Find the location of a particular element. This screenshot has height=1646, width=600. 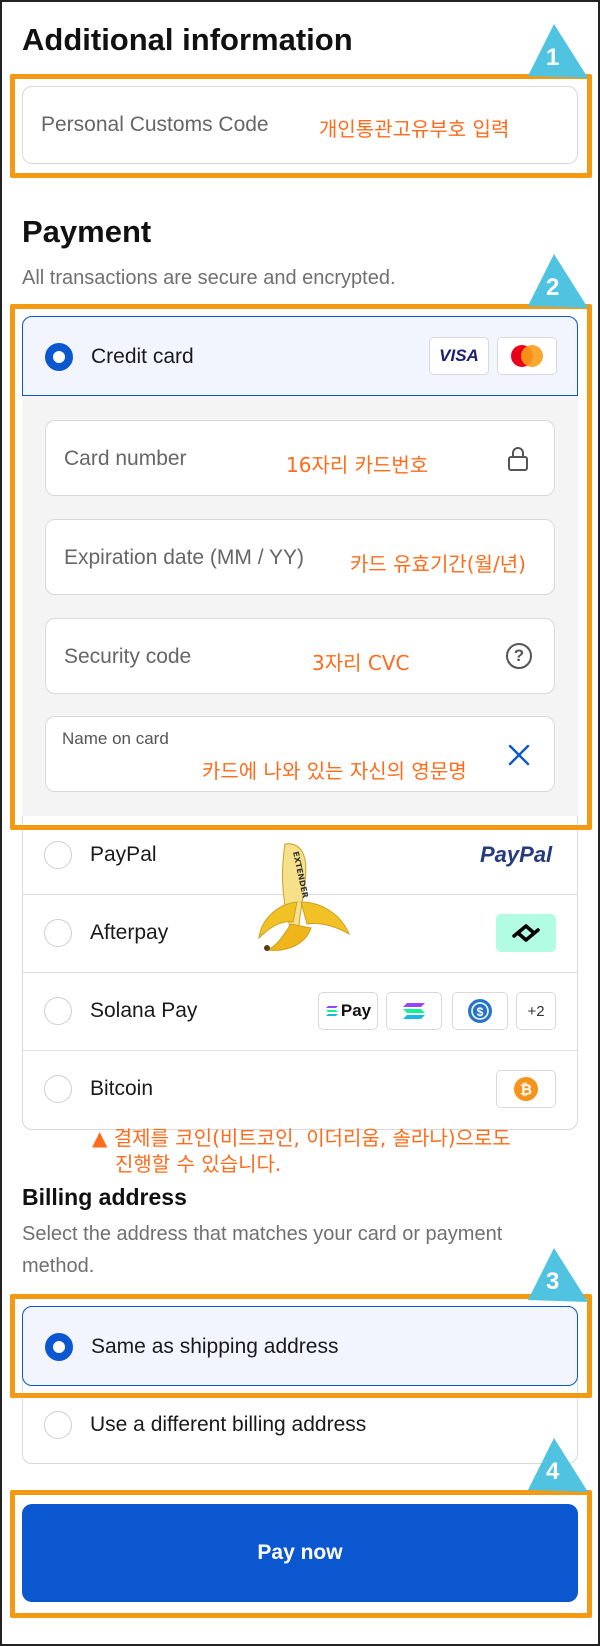

additional-info-title: Additional information is located at coordinates (187, 39).